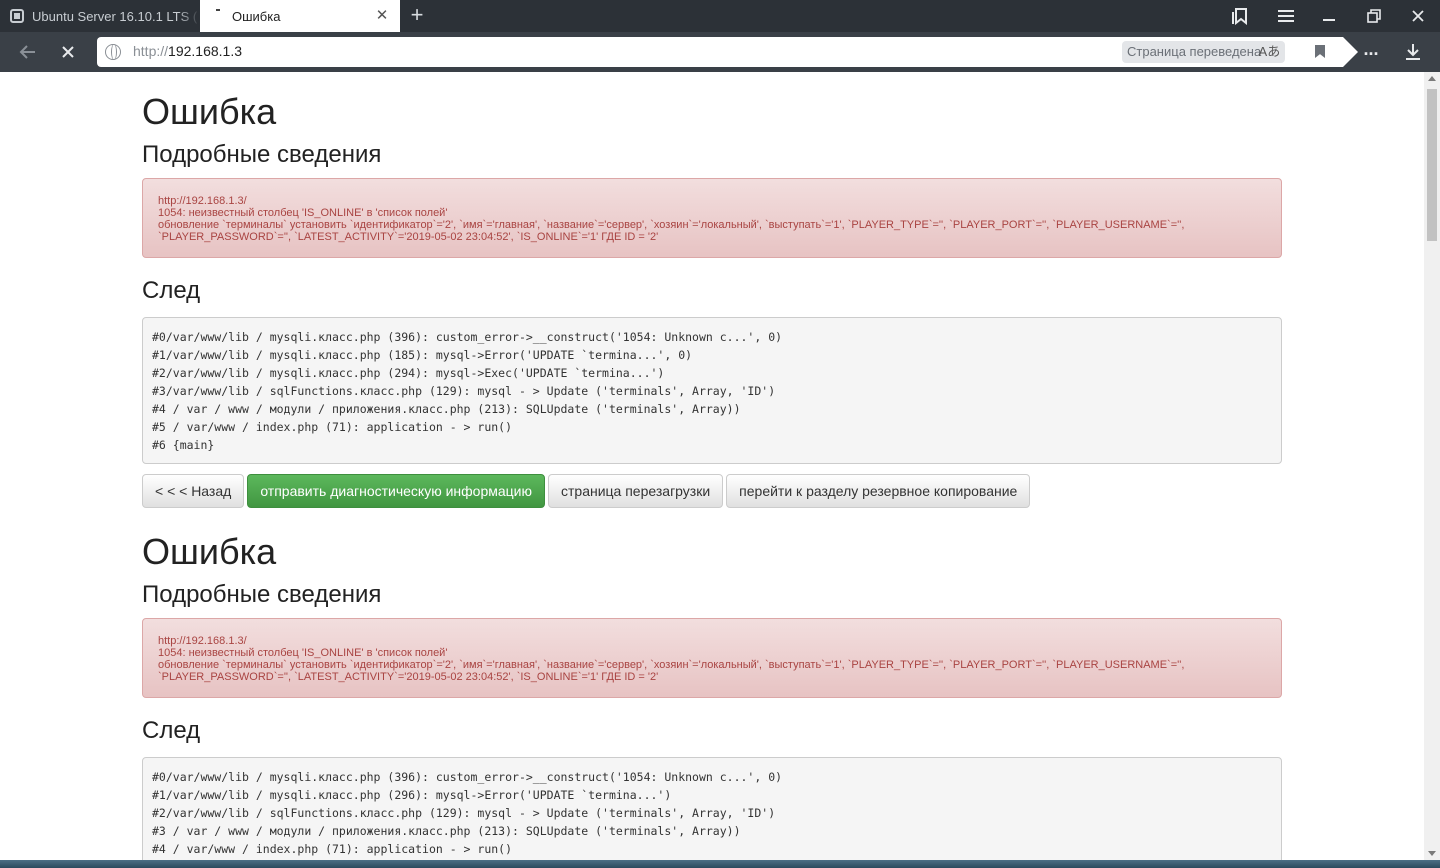 The height and width of the screenshot is (868, 1440). What do you see at coordinates (187, 51) in the screenshot?
I see `url-text: http://192.168.1.3` at bounding box center [187, 51].